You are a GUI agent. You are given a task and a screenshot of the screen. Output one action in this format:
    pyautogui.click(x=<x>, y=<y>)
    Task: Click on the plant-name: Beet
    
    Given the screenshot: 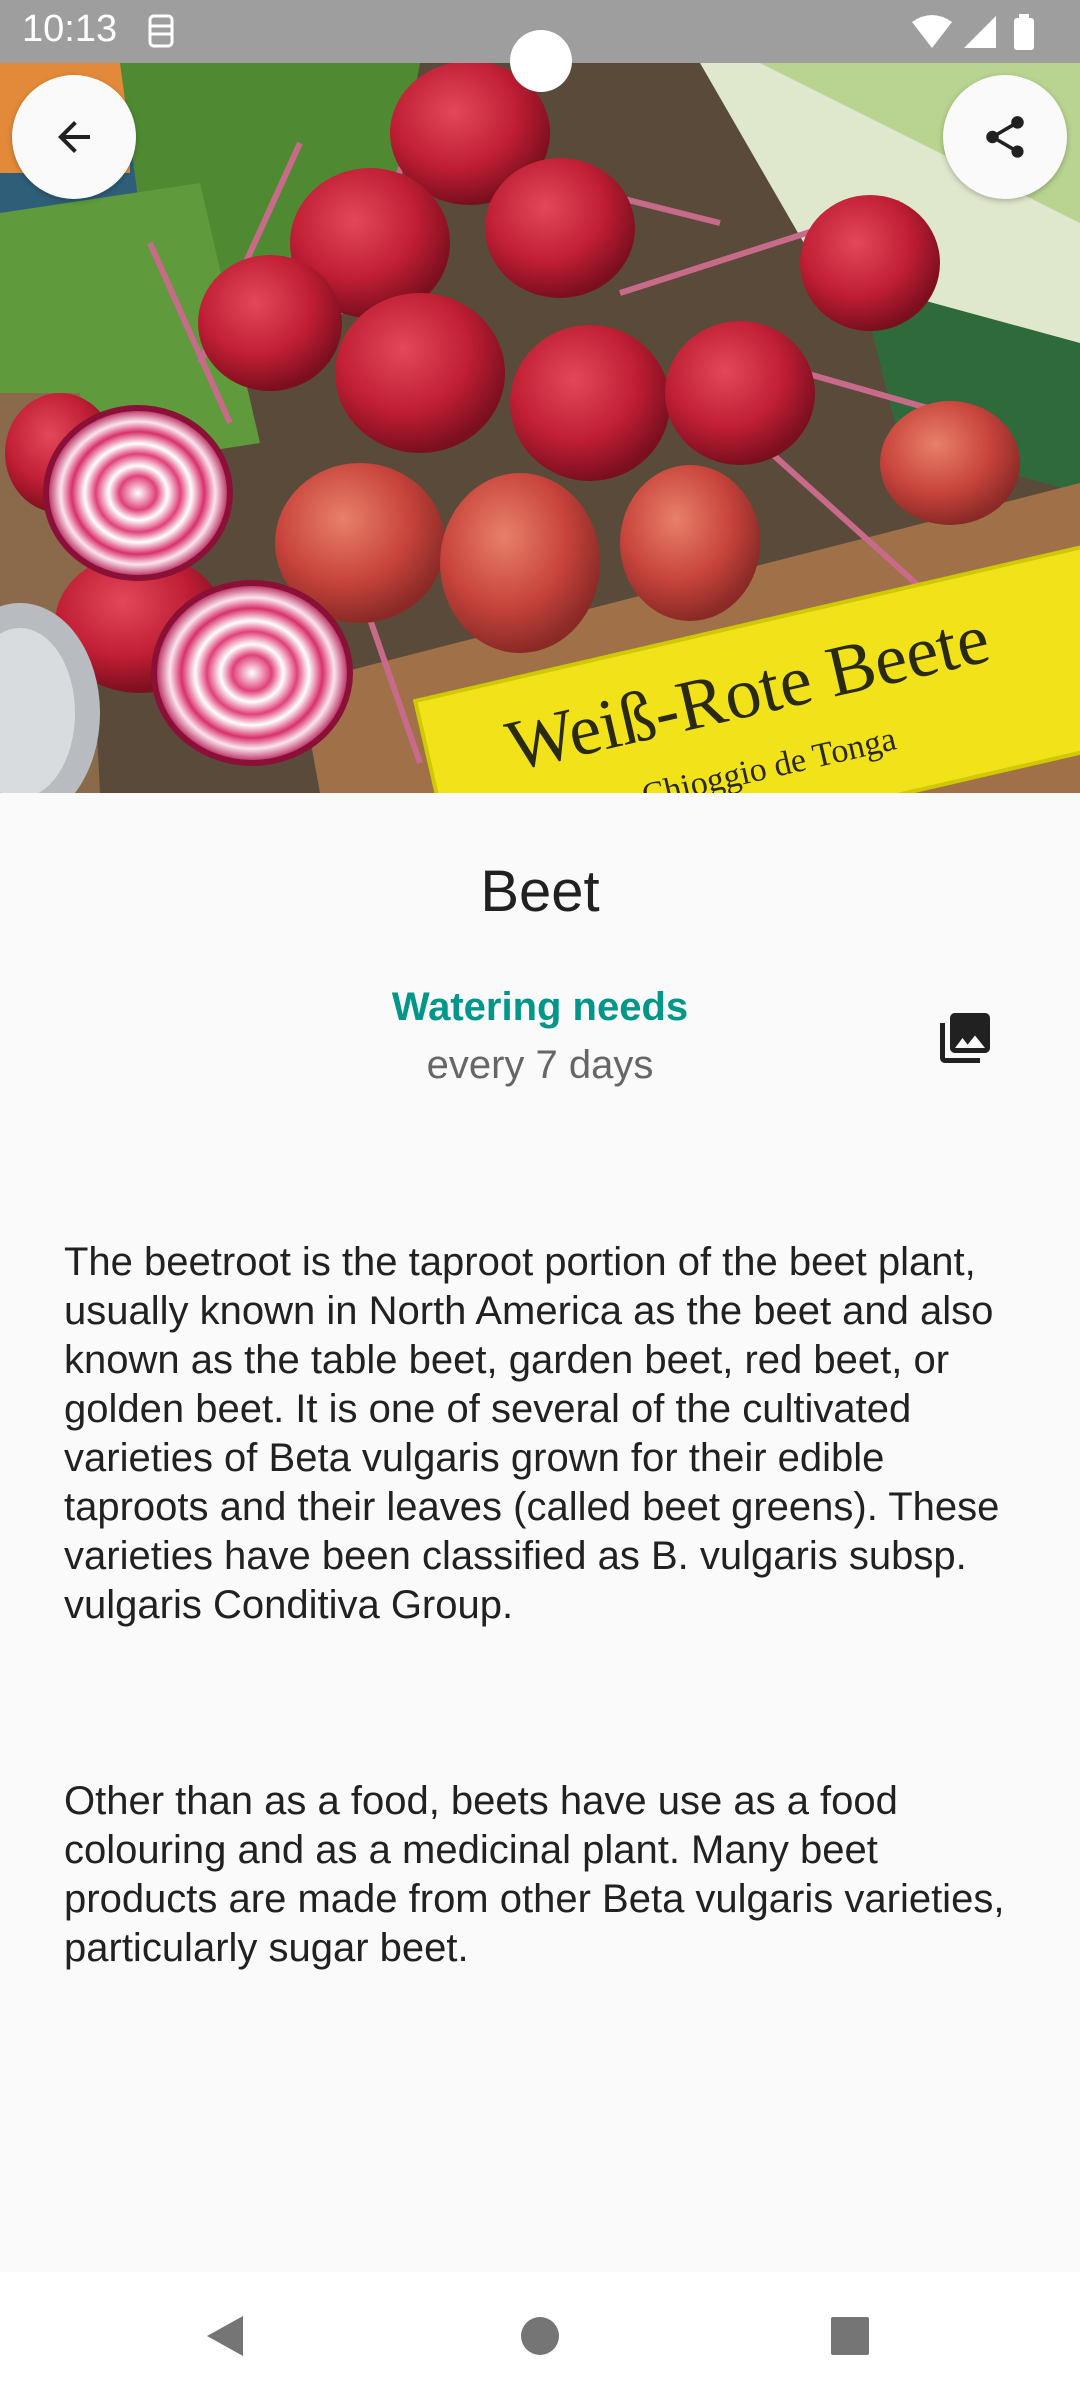 What is the action you would take?
    pyautogui.click(x=540, y=891)
    